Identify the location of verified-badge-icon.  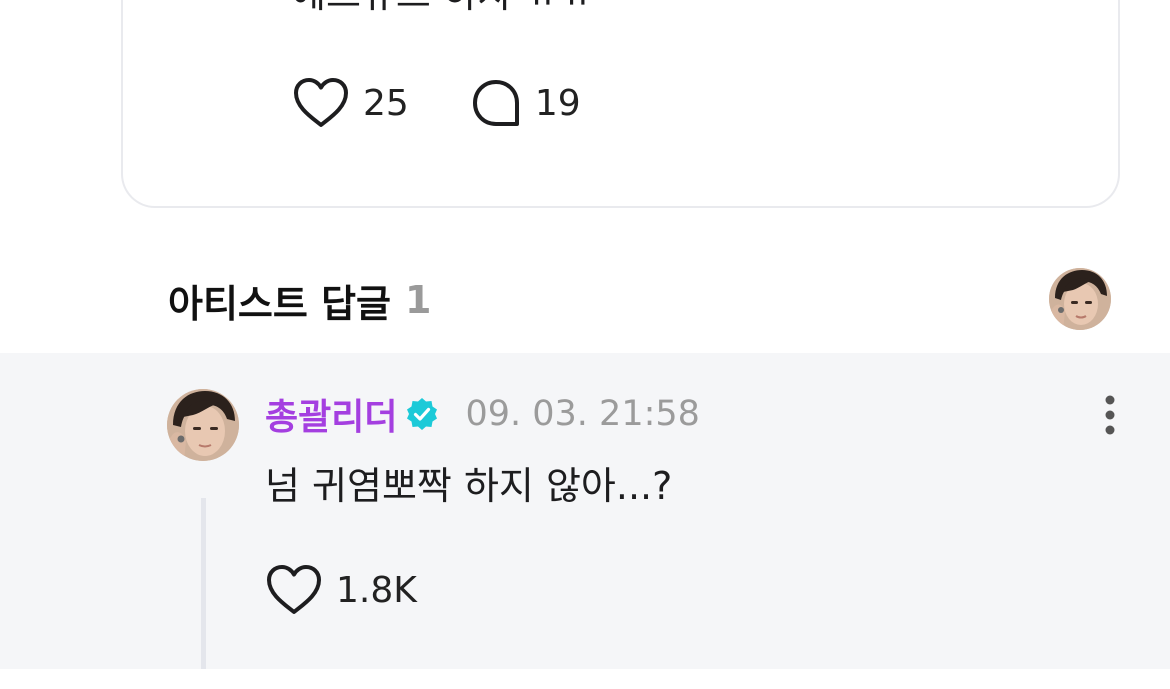
(422, 414).